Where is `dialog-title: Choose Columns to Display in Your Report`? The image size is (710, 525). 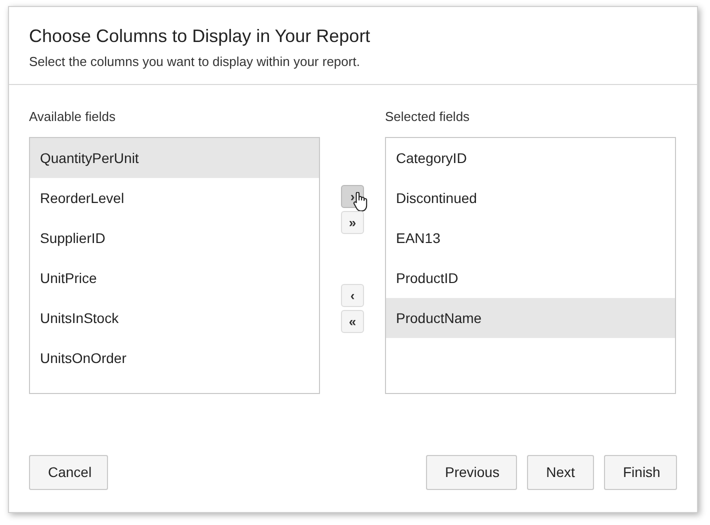 dialog-title: Choose Columns to Display in Your Report is located at coordinates (200, 36).